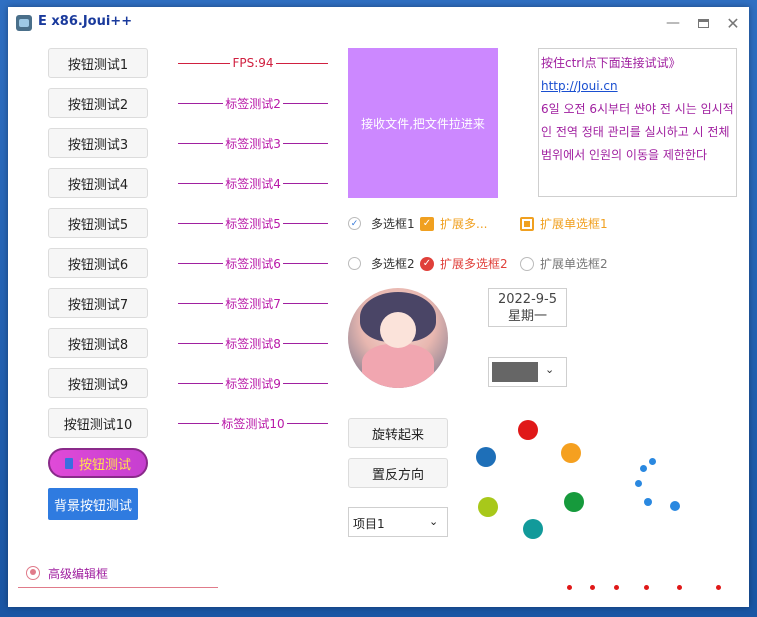  Describe the element at coordinates (253, 103) in the screenshot. I see `test-label-2: 标签测试2` at that location.